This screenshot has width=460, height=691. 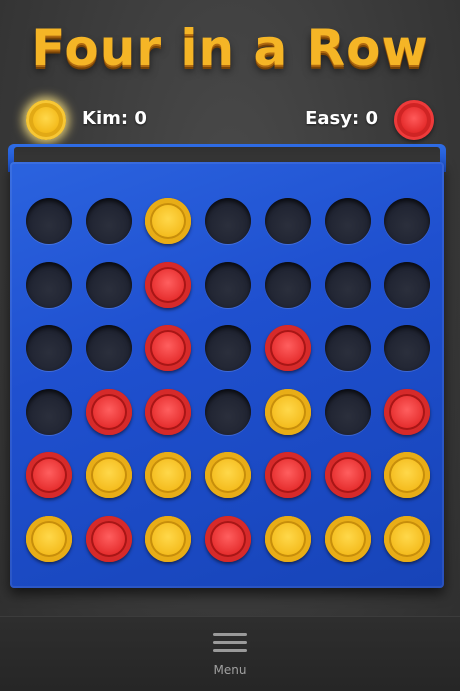 What do you see at coordinates (332, 118) in the screenshot?
I see `player-right-name: Easy:` at bounding box center [332, 118].